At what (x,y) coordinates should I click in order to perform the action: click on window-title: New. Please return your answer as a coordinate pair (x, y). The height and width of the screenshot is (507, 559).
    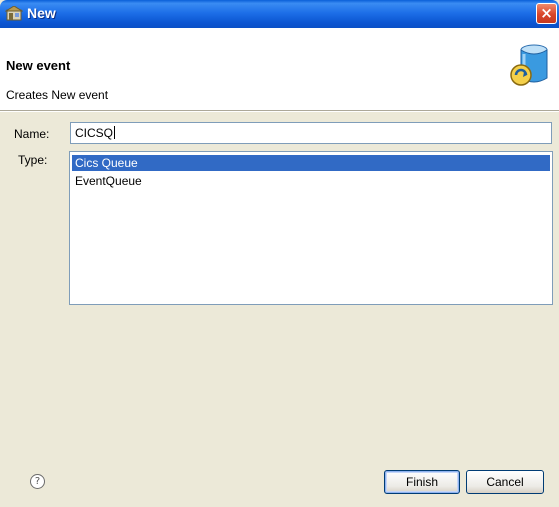
    Looking at the image, I should click on (41, 13).